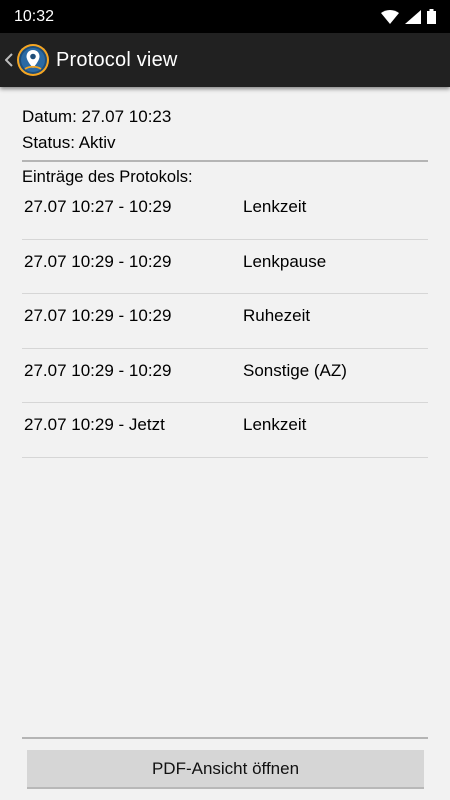  Describe the element at coordinates (225, 376) in the screenshot. I see `list-item: 27.07 10:29 - 10:29 Sonstige (AZ)` at that location.